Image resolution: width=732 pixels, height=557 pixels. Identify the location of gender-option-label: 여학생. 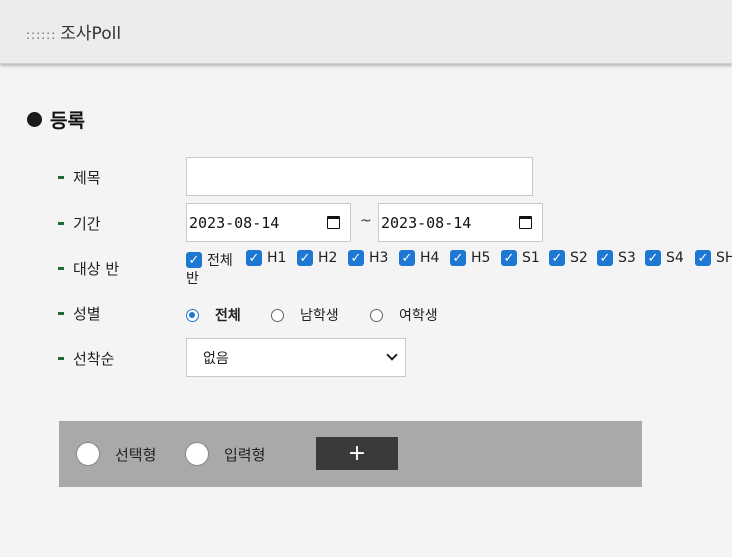
(418, 316).